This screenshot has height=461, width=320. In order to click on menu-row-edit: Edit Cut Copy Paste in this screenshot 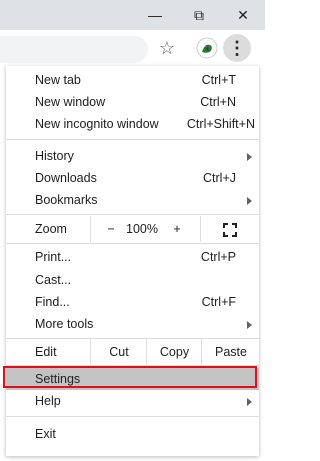, I will do `click(132, 352)`.